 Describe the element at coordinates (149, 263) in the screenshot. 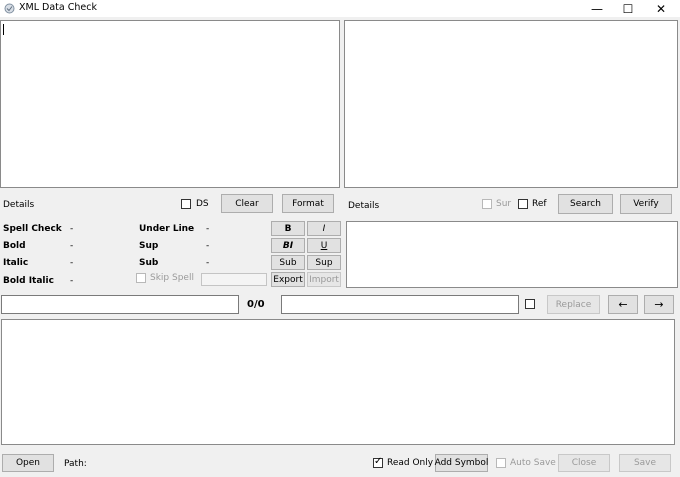

I see `sub-label: Sub` at that location.